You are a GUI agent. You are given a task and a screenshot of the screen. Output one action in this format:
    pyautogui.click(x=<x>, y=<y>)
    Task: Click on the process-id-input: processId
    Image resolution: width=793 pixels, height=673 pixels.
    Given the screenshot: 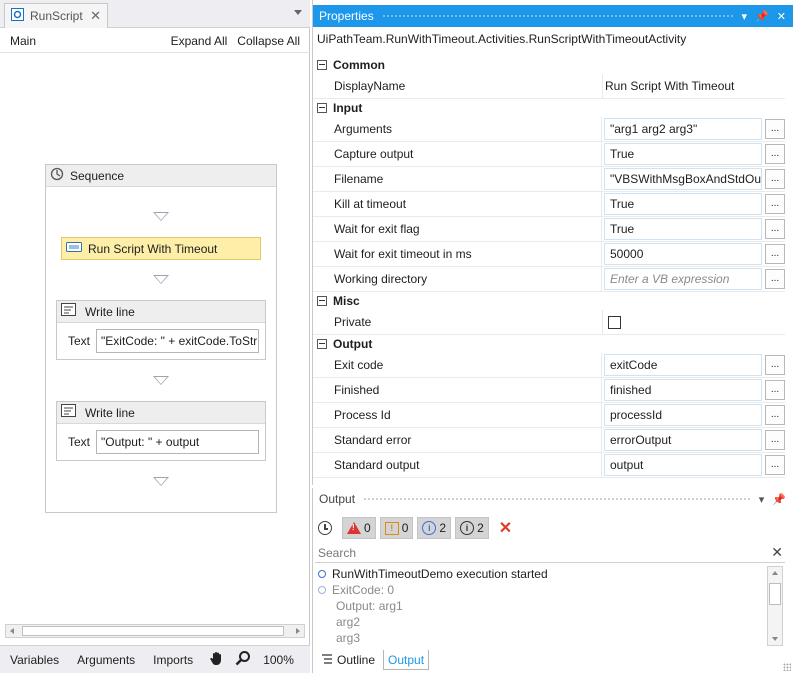 What is the action you would take?
    pyautogui.click(x=683, y=415)
    